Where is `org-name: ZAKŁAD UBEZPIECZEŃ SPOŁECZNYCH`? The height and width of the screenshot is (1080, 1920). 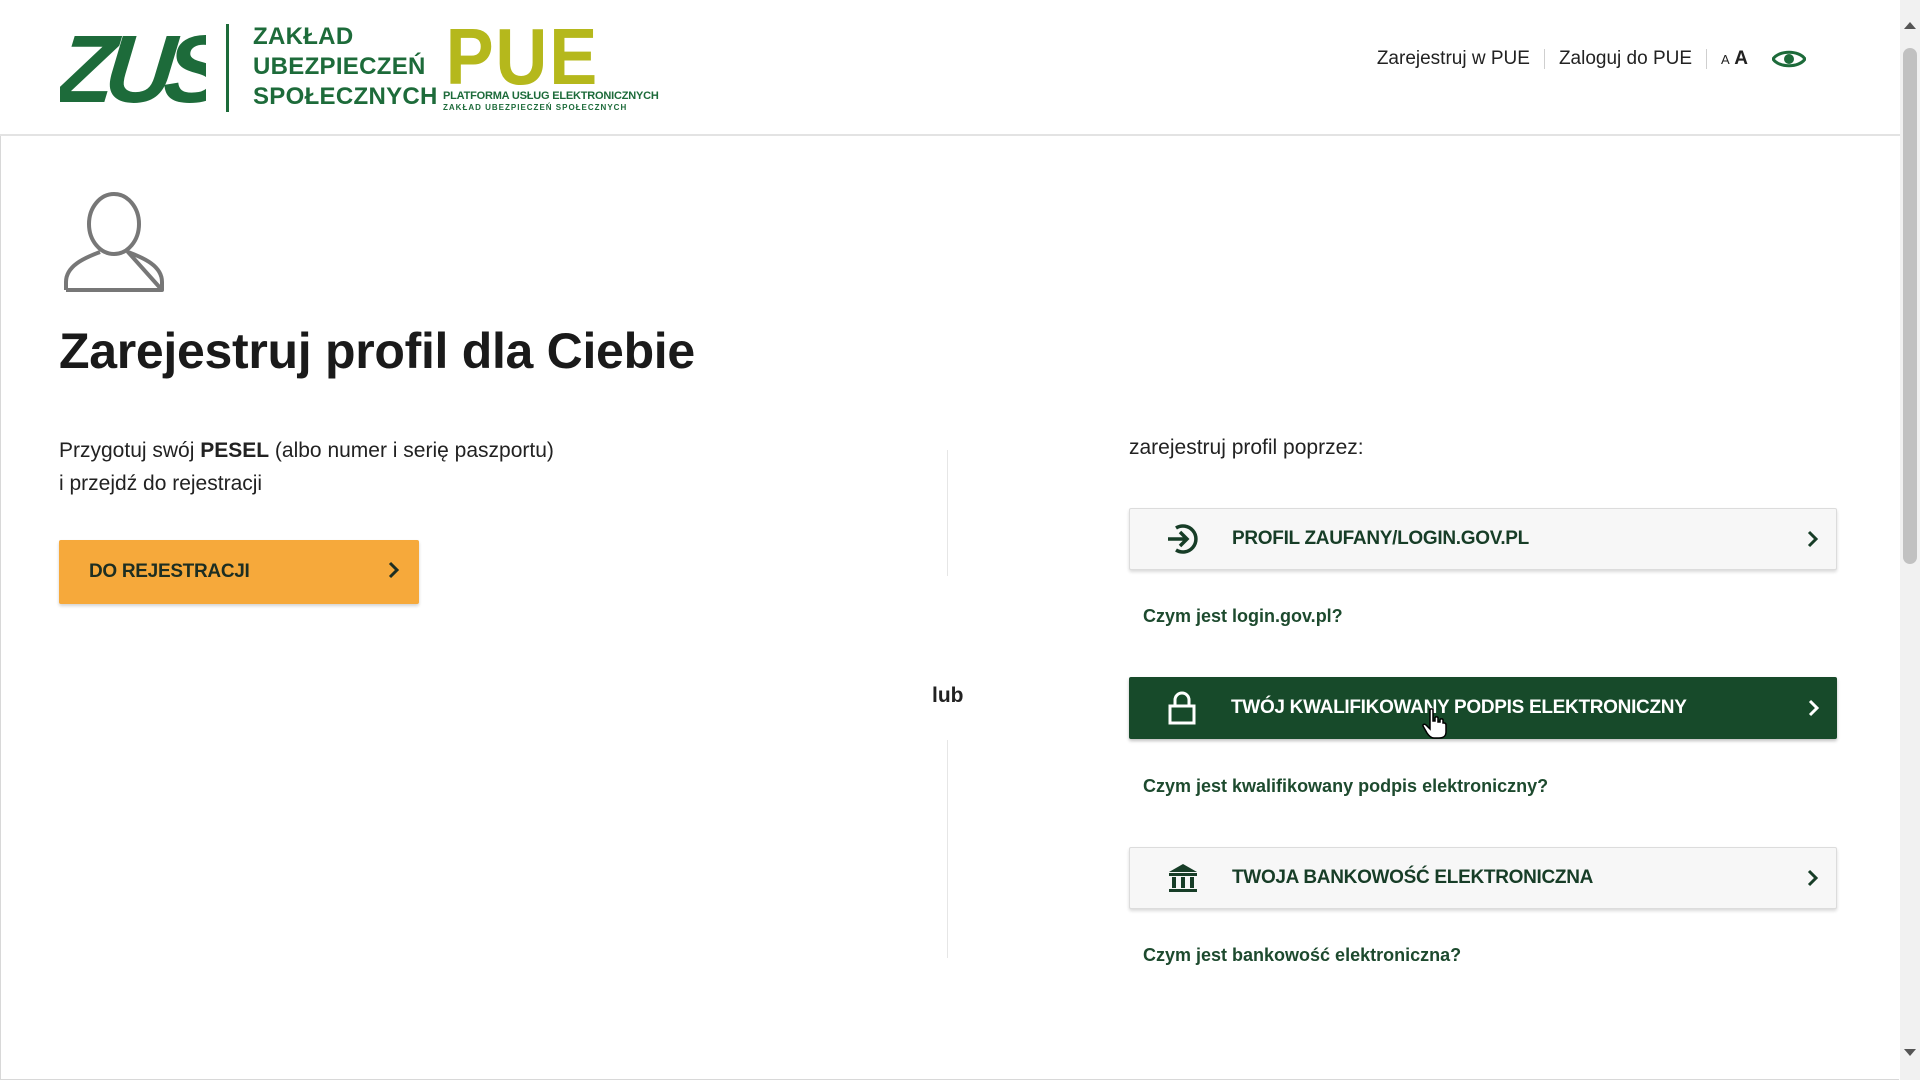 org-name: ZAKŁAD UBEZPIECZEŃ SPOŁECZNYCH is located at coordinates (345, 67).